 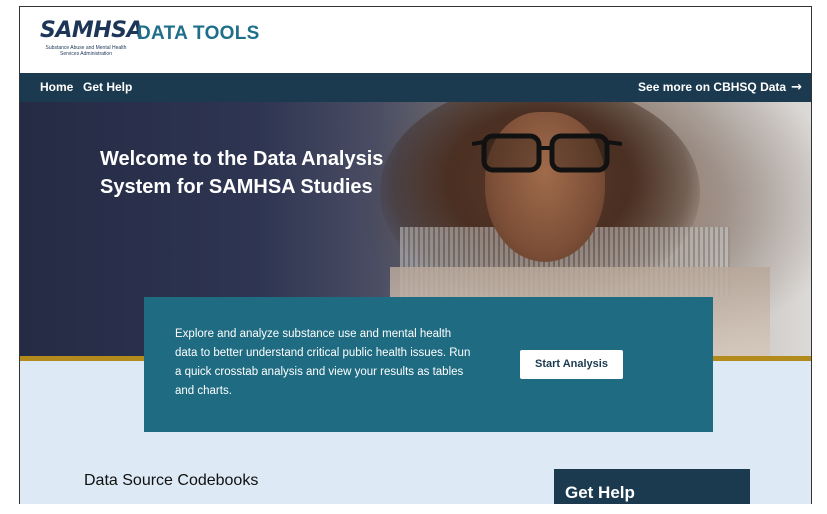 I want to click on nav-item-get-help: Get Help, so click(x=107, y=87).